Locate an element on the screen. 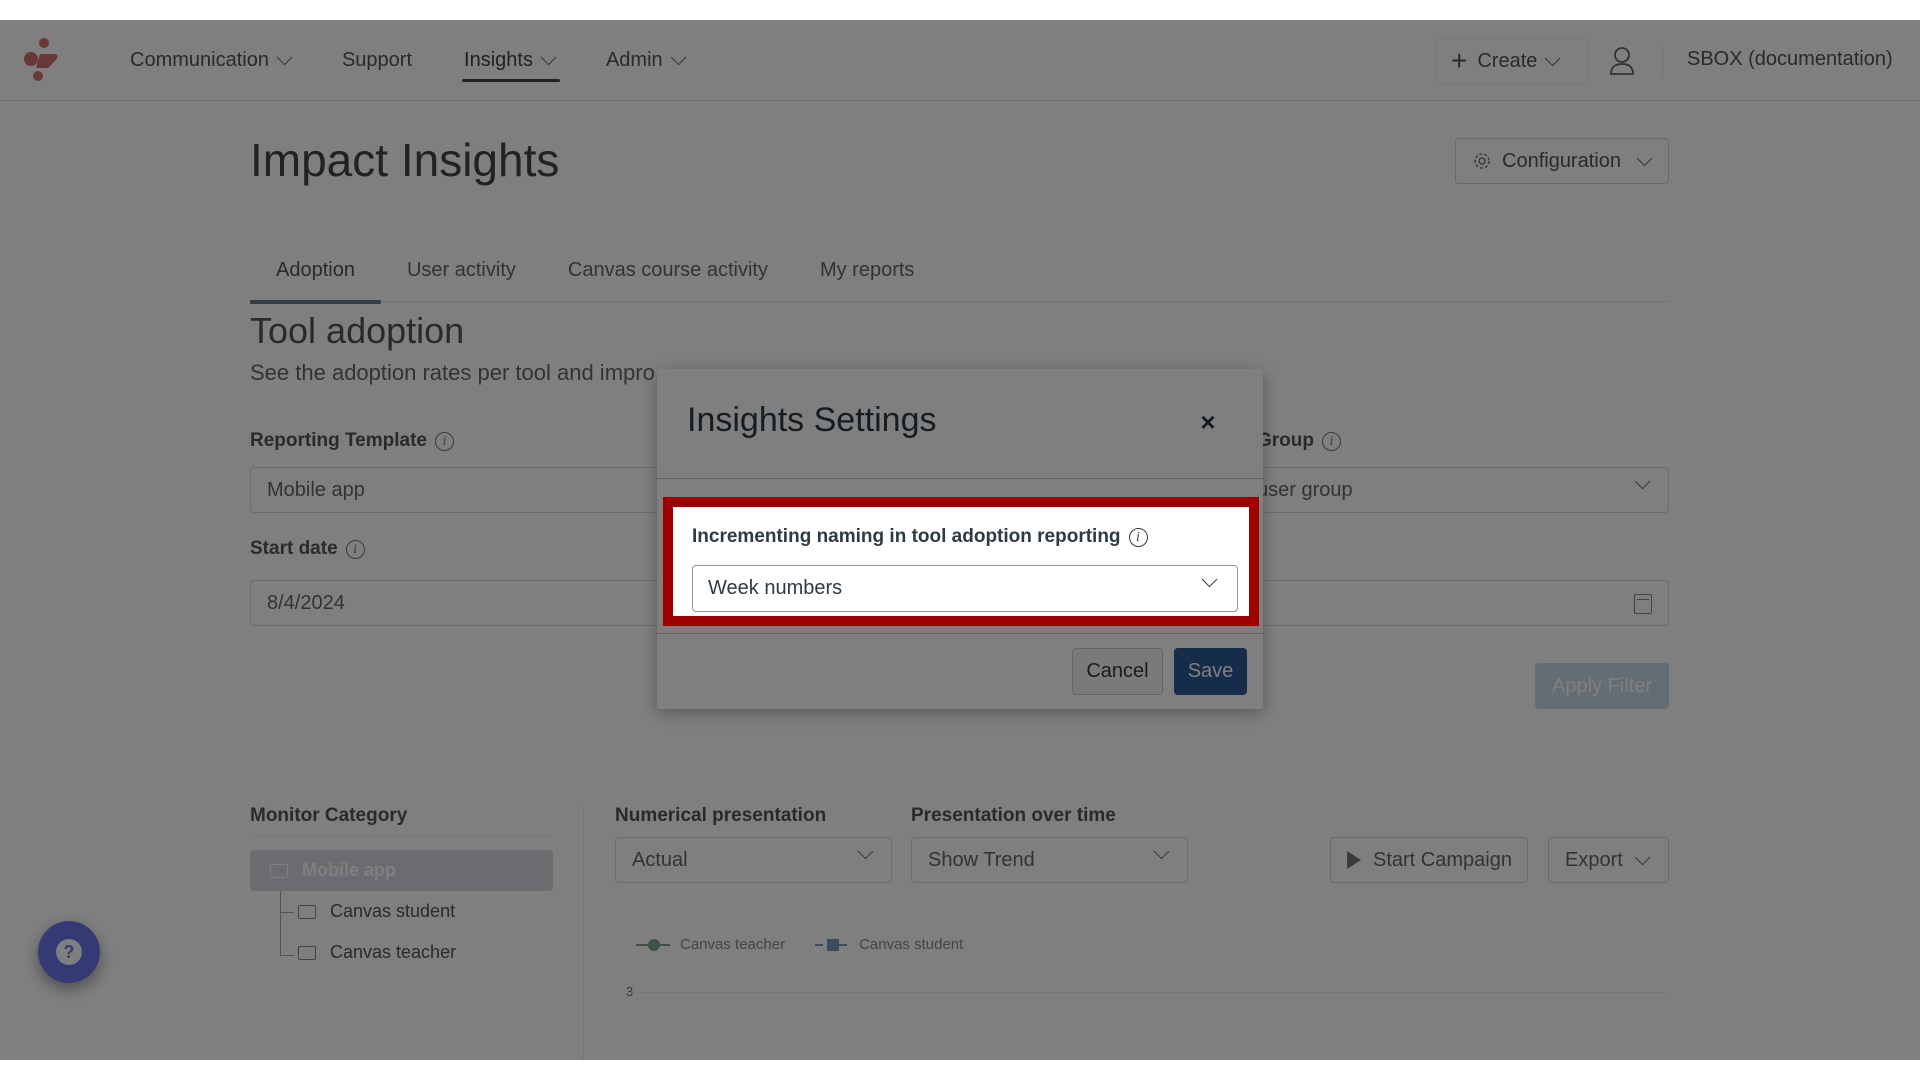 Image resolution: width=1920 pixels, height=1080 pixels. select-value: Week numbers is located at coordinates (775, 588).